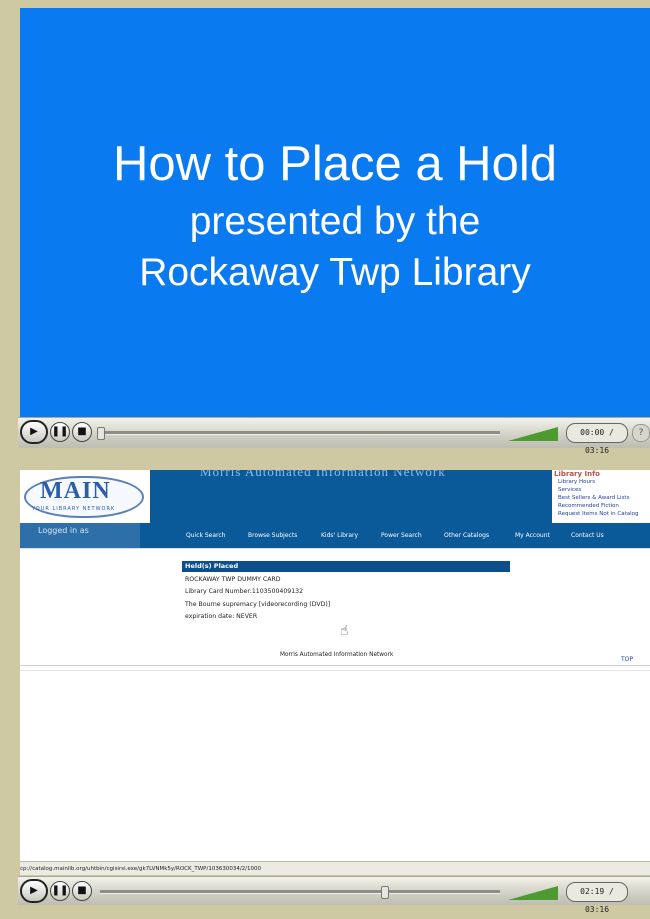 The width and height of the screenshot is (650, 919). What do you see at coordinates (244, 591) in the screenshot?
I see `card-number: Library Card Number:1103500409132` at bounding box center [244, 591].